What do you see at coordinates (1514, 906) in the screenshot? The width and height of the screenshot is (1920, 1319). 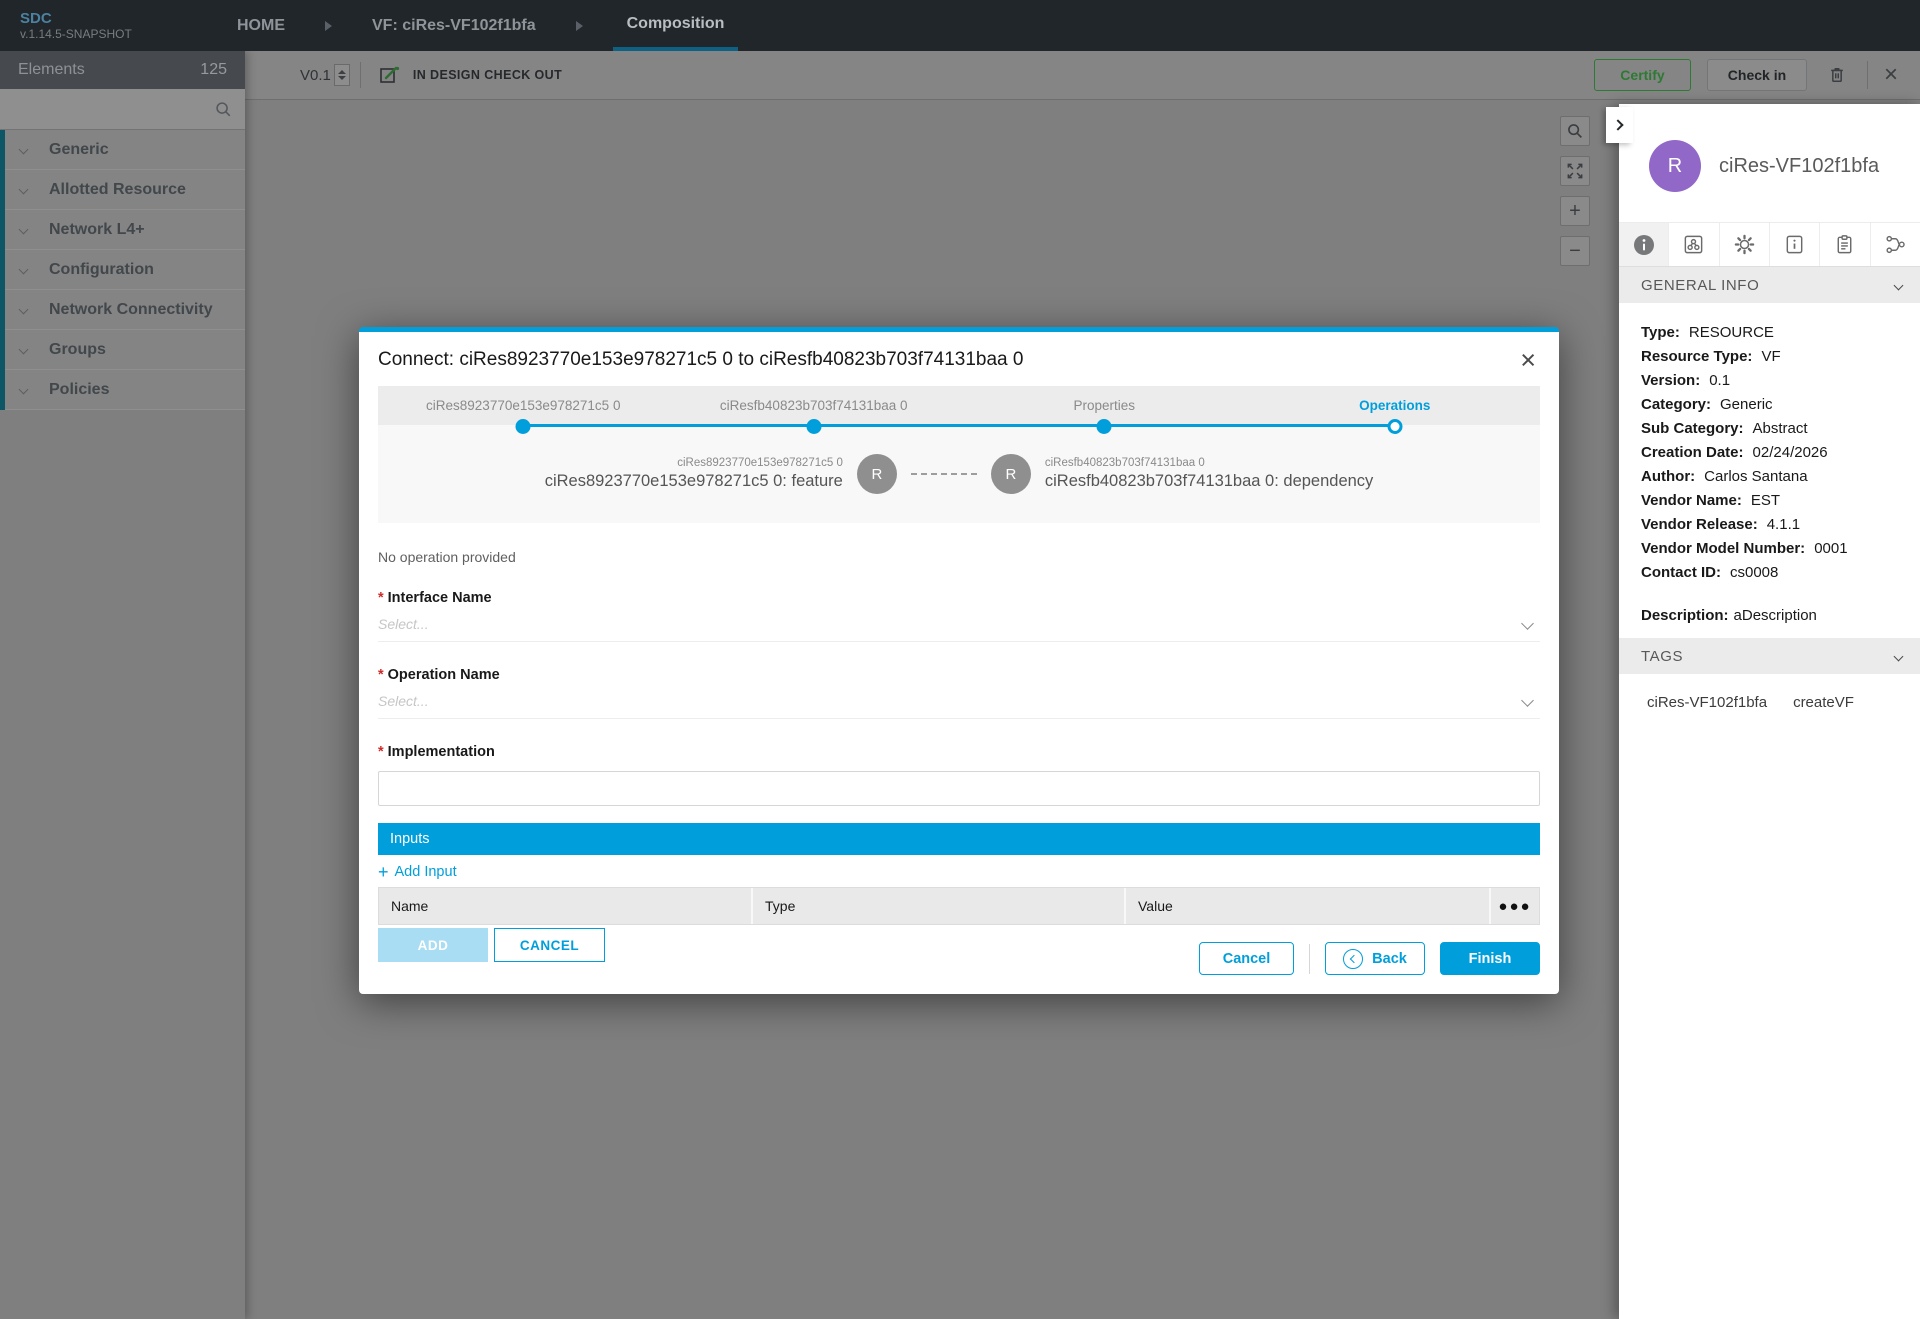 I see `column-actions-dots-icon: ●●●` at bounding box center [1514, 906].